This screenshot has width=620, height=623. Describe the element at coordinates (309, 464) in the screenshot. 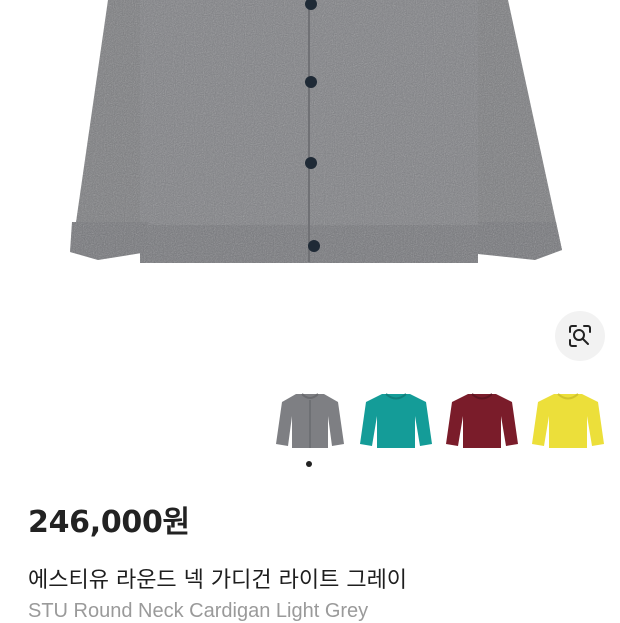

I see `selected-color-indicator` at that location.